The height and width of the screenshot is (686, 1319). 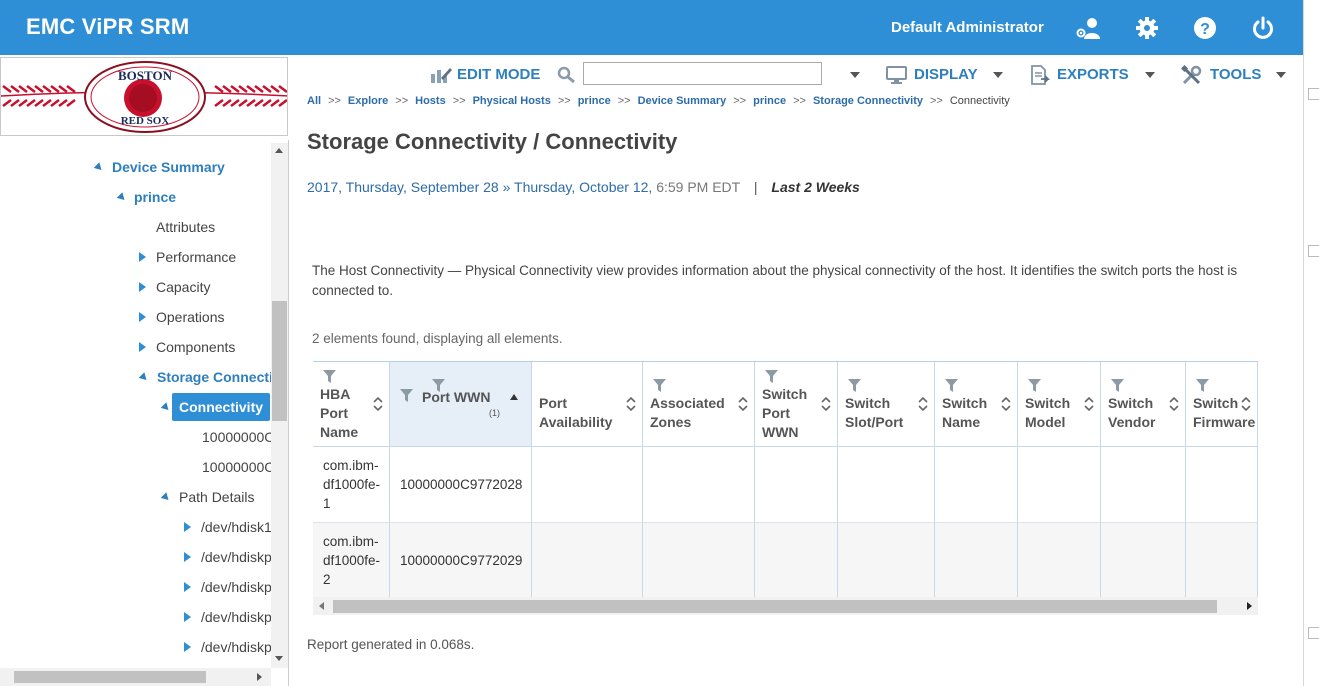 What do you see at coordinates (699, 404) in the screenshot?
I see `column-header: Associated Zones` at bounding box center [699, 404].